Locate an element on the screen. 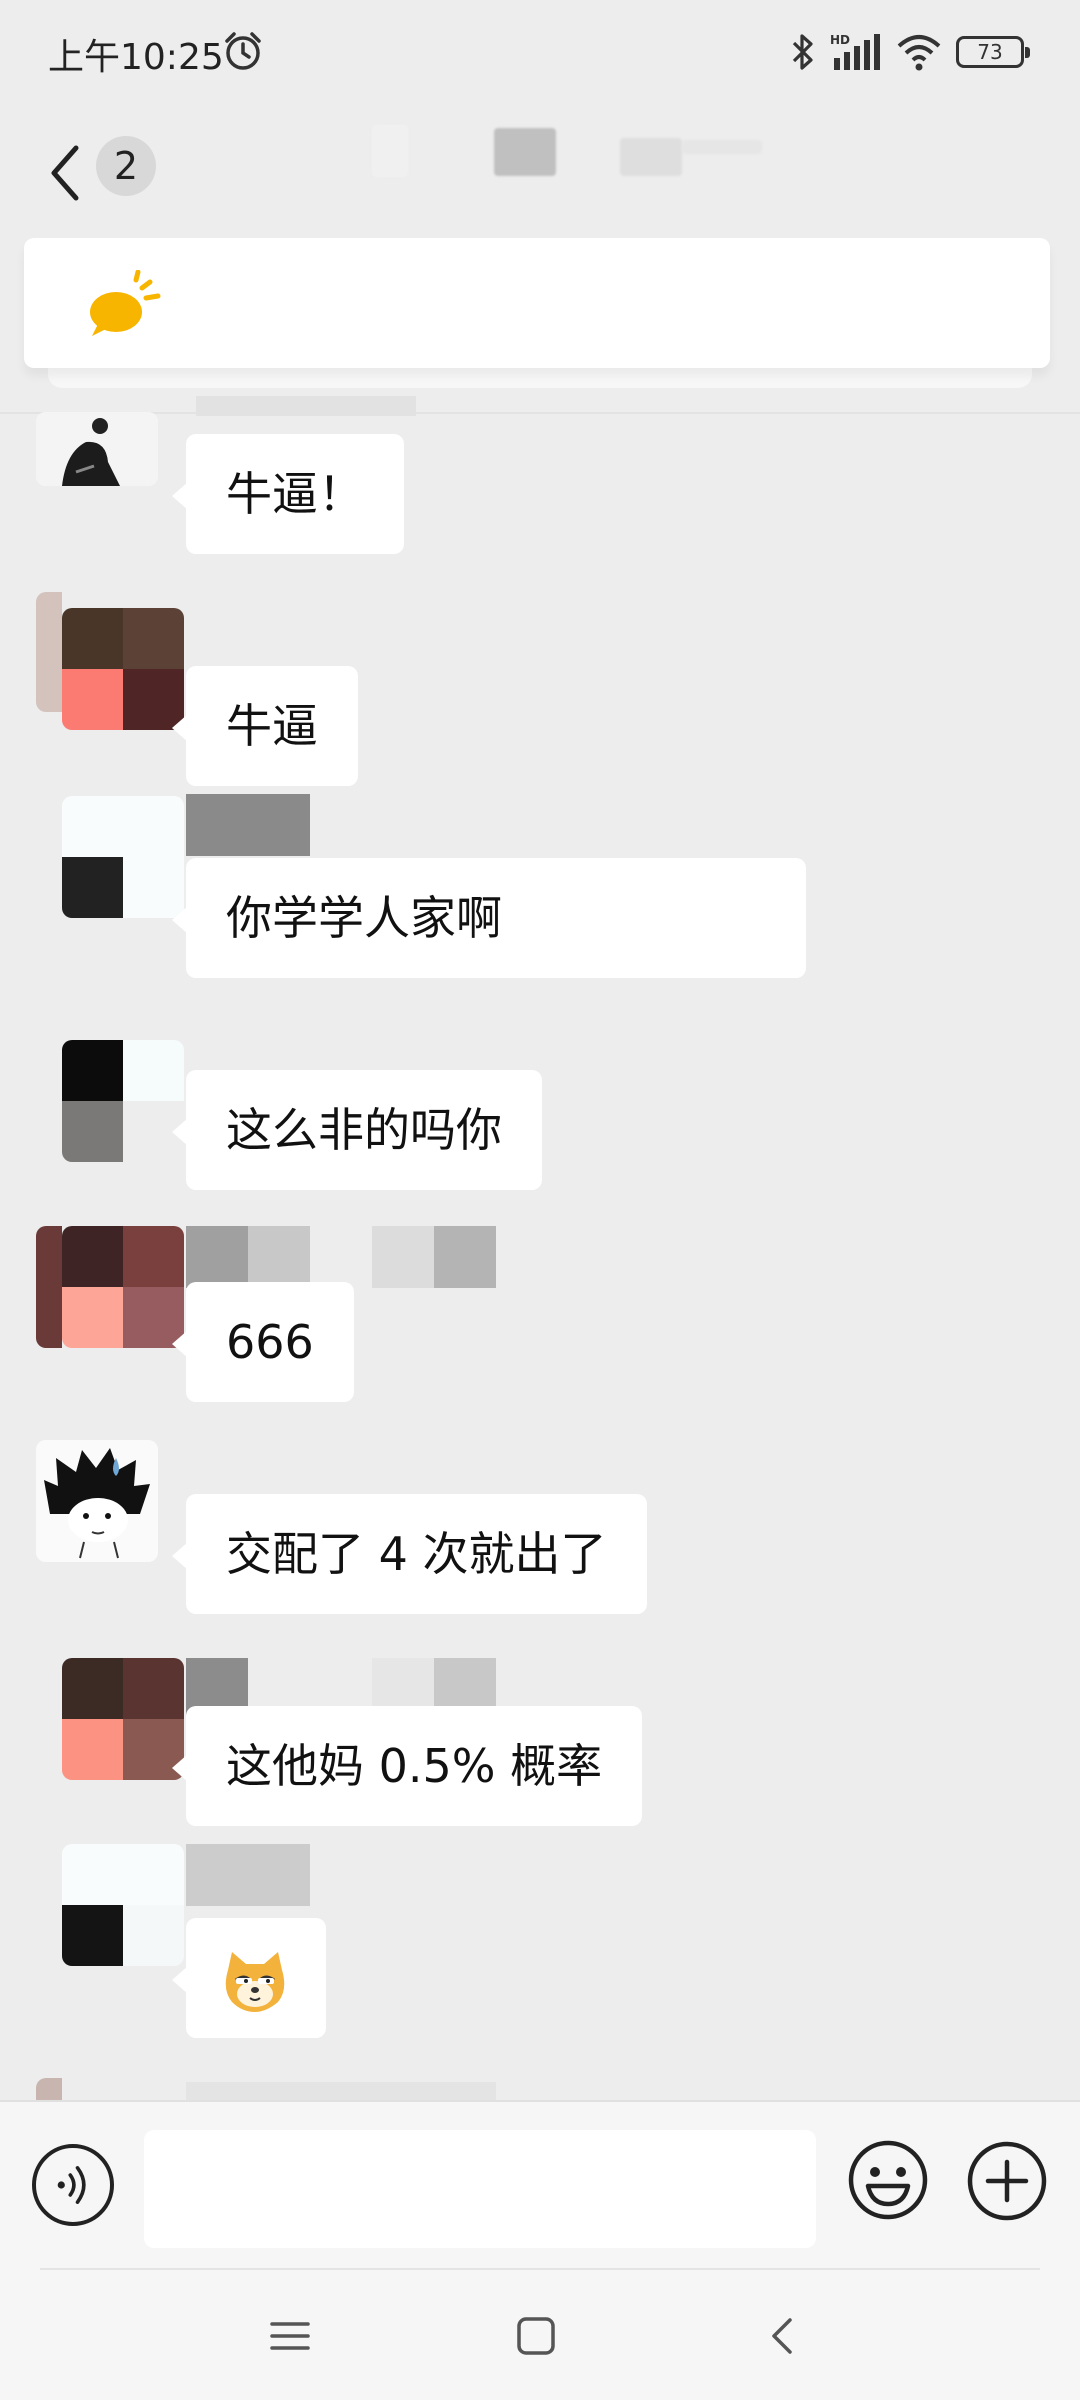 This screenshot has height=2400, width=1080. wifi-icon is located at coordinates (919, 53).